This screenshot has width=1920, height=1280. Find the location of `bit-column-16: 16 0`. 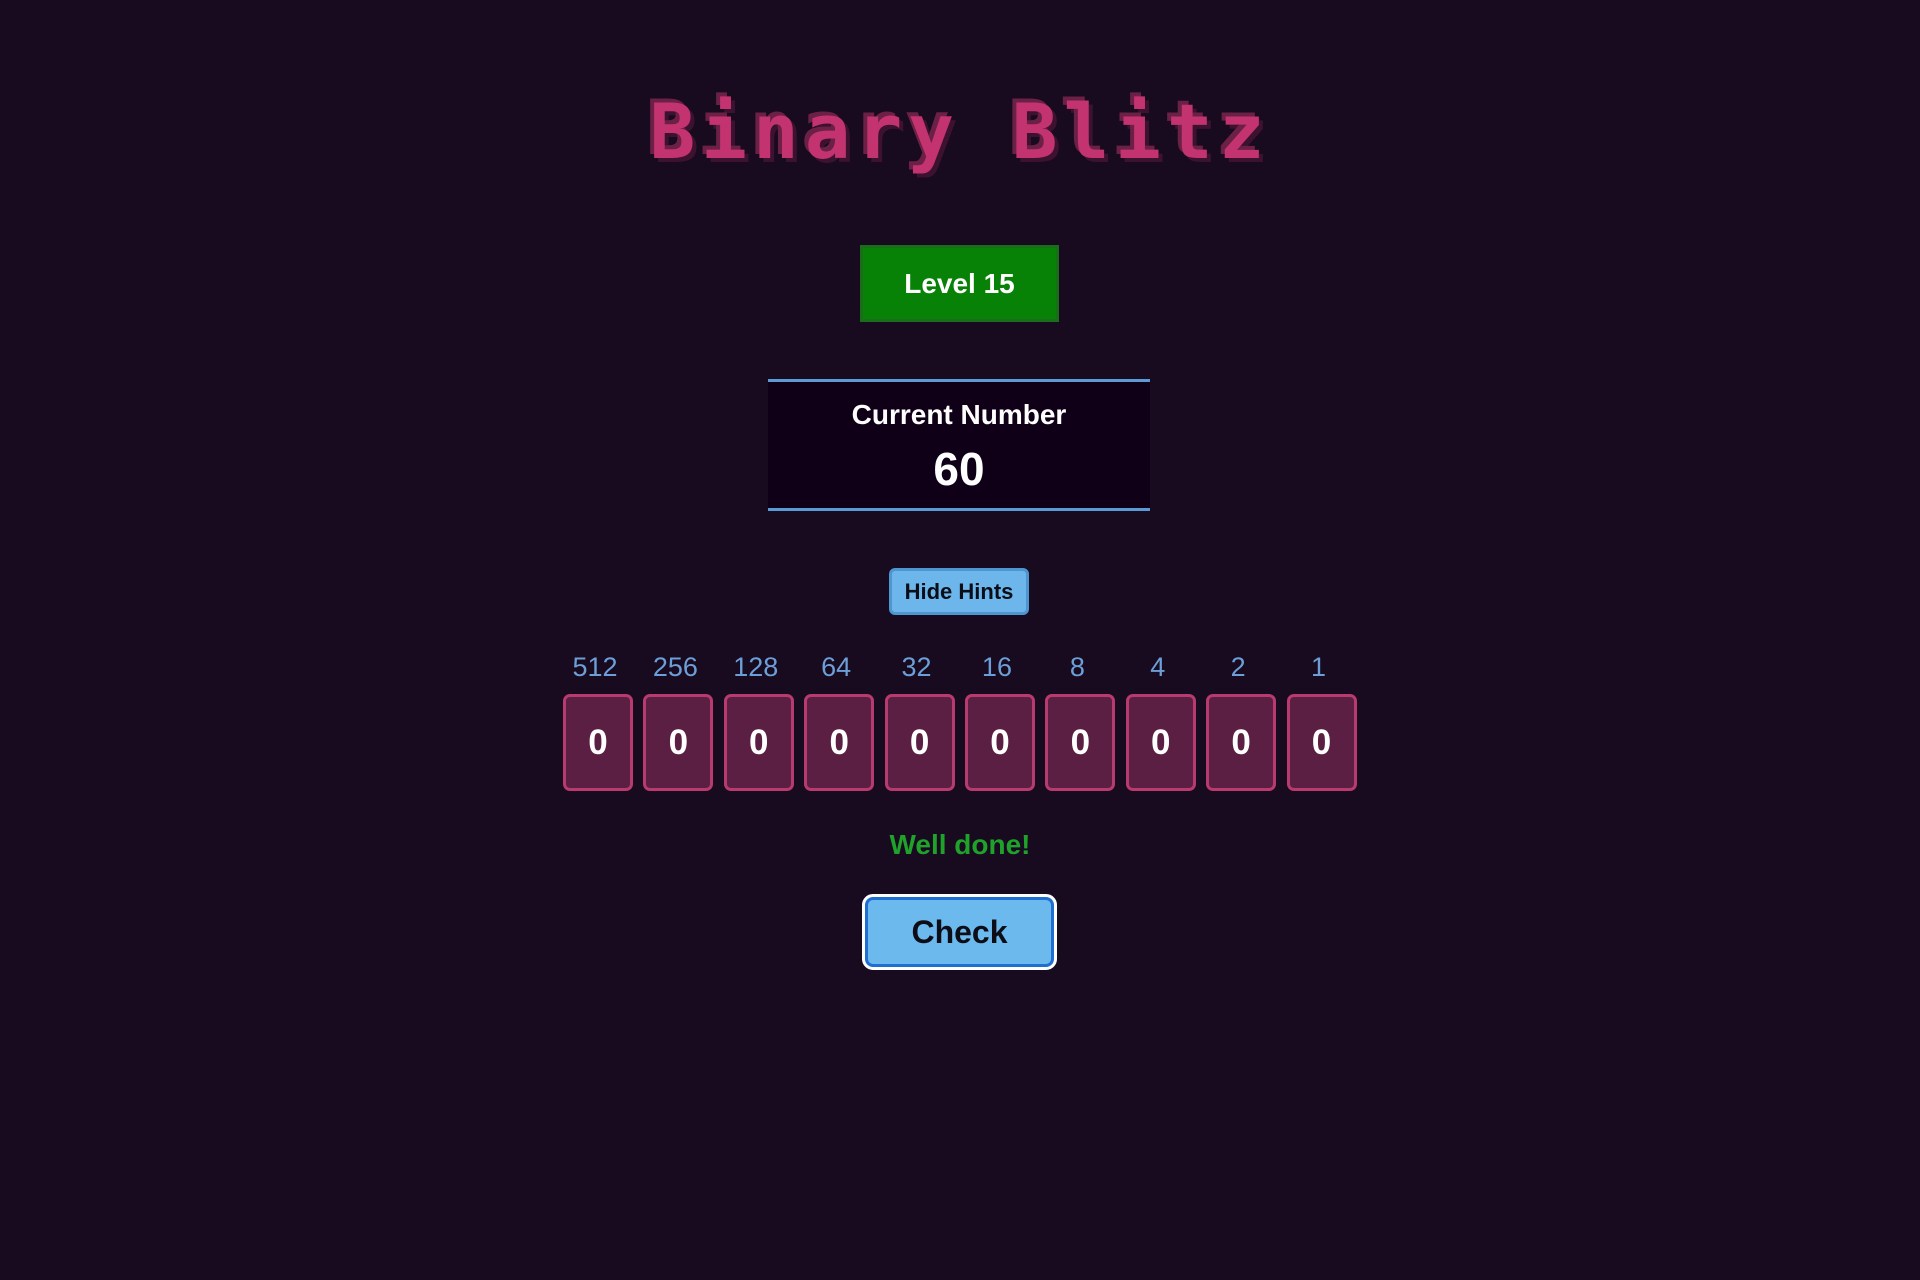

bit-column-16: 16 0 is located at coordinates (999, 720).